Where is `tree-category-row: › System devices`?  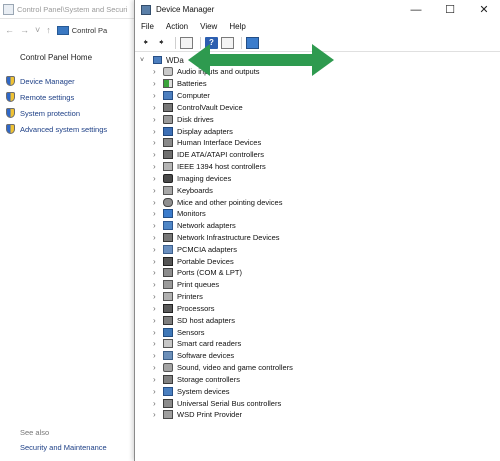
tree-category-row: › System devices is located at coordinates (317, 391).